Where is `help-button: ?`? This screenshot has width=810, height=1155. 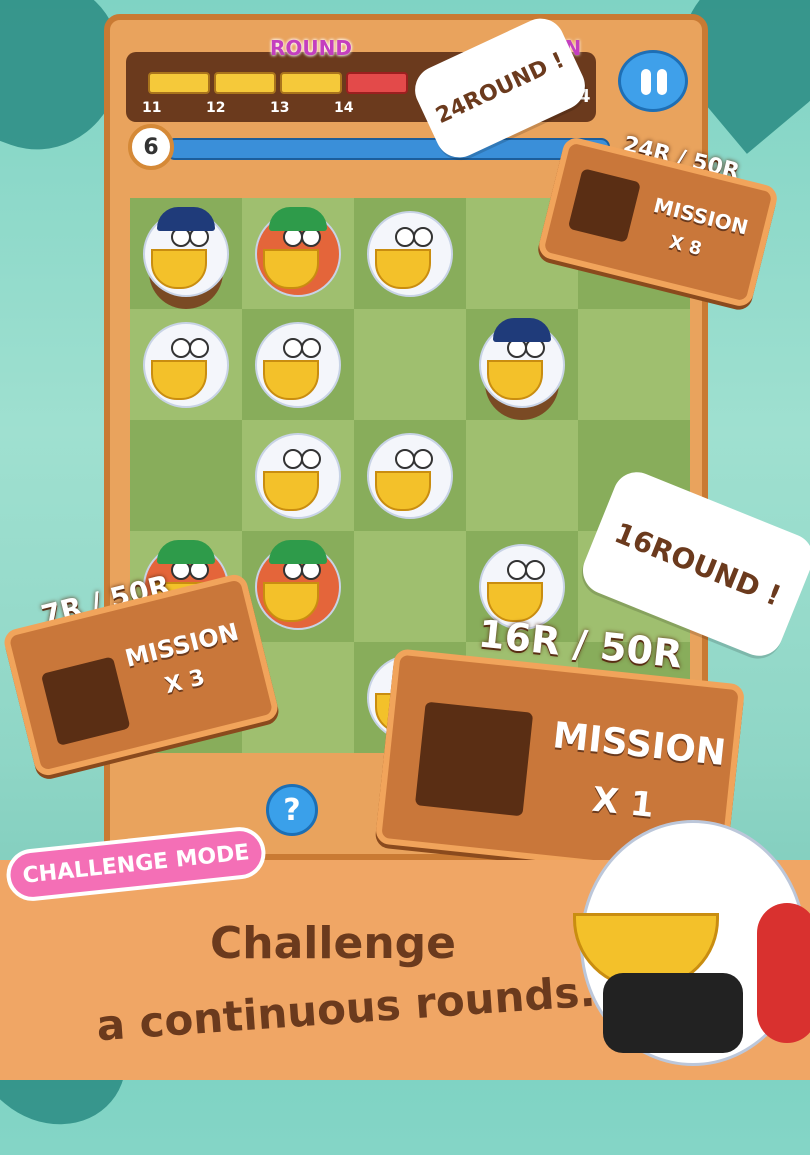 help-button: ? is located at coordinates (292, 810).